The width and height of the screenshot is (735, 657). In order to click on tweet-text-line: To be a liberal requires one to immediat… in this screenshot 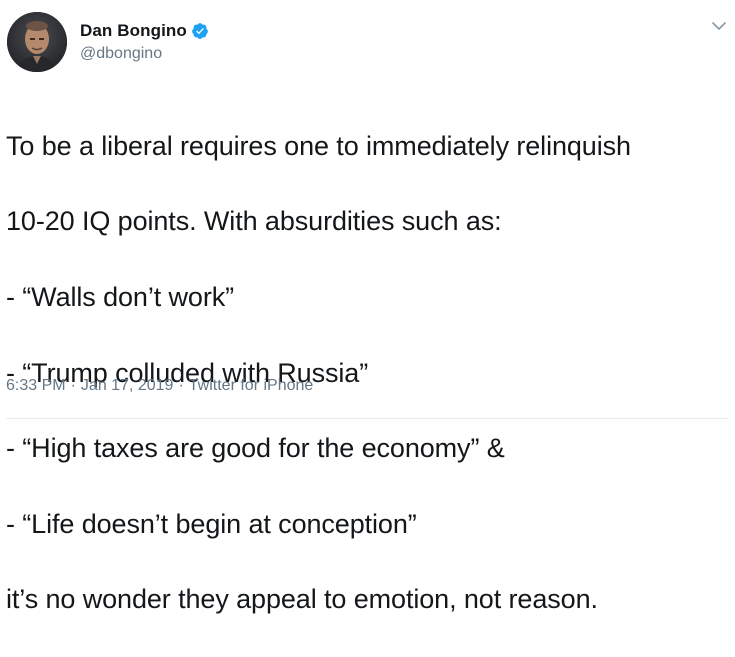, I will do `click(318, 145)`.